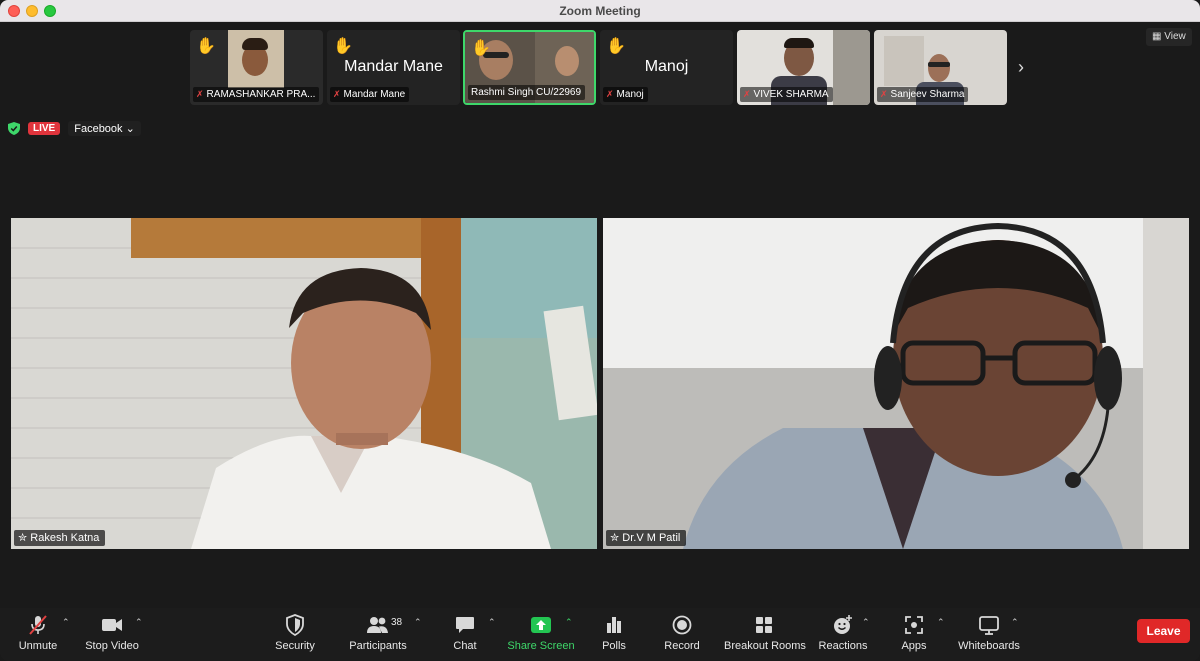 The height and width of the screenshot is (661, 1200). Describe the element at coordinates (541, 646) in the screenshot. I see `share-screen-label: Share Screen` at that location.